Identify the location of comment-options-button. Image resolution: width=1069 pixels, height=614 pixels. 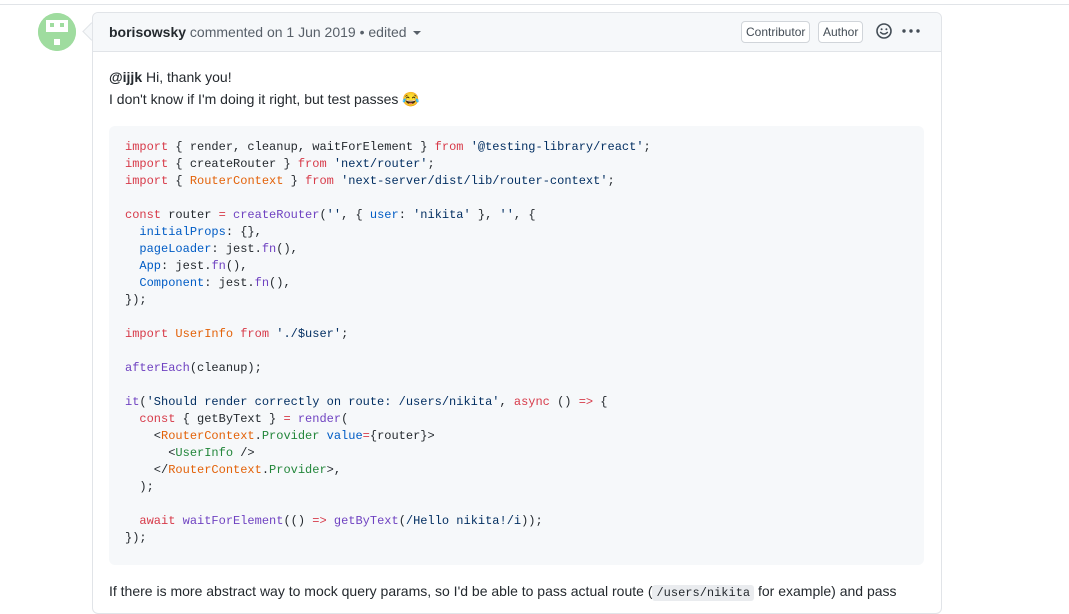
(913, 32).